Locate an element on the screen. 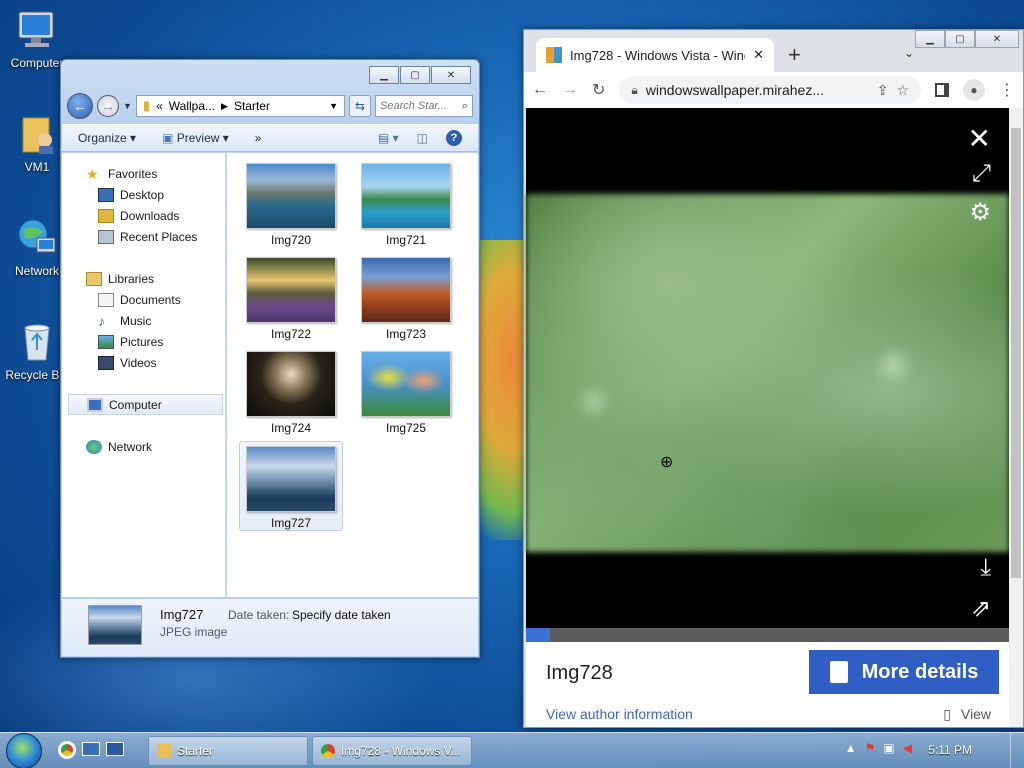 This screenshot has height=768, width=1024. search-icon: ⌕ is located at coordinates (464, 105).